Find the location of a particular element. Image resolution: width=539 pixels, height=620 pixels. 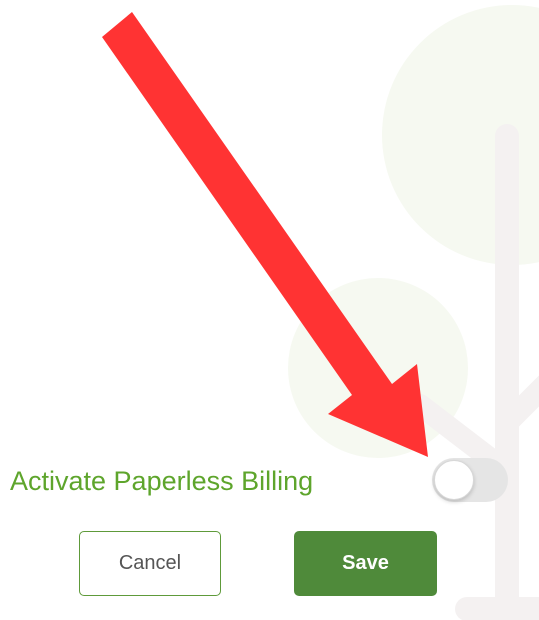

save-button: Save is located at coordinates (365, 563).